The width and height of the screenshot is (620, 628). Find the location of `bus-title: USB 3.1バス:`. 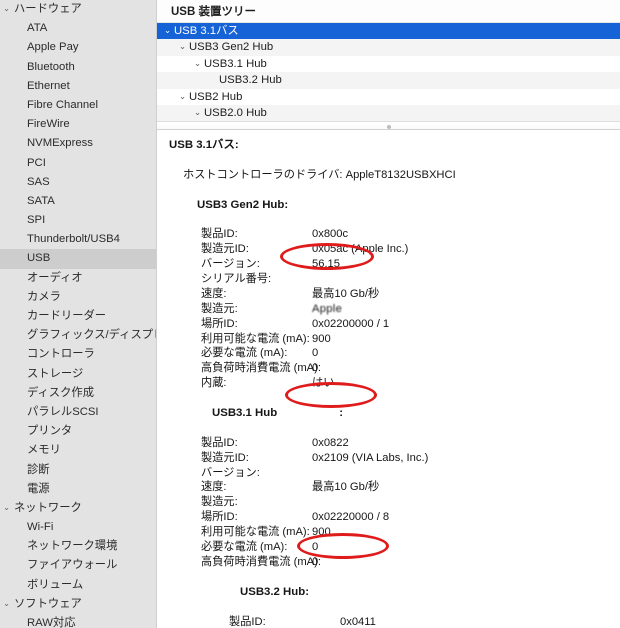

bus-title: USB 3.1バス: is located at coordinates (204, 145).